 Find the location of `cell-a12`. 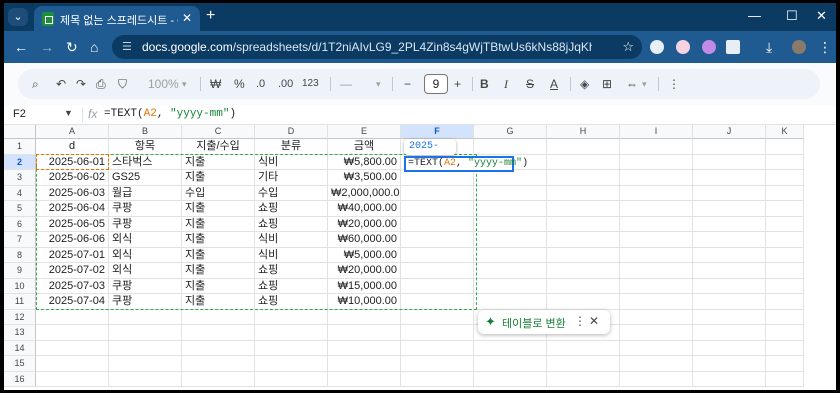

cell-a12 is located at coordinates (72, 317).